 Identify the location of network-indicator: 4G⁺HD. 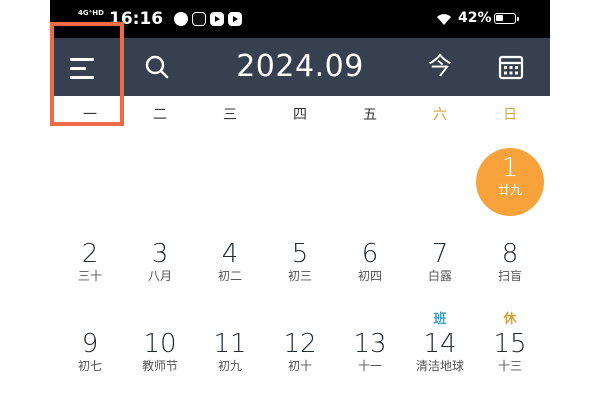
(91, 13).